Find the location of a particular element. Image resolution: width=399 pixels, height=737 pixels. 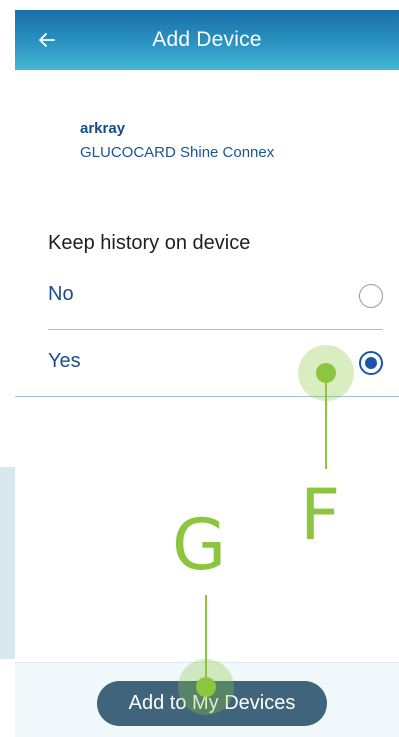

radio-selected-dot is located at coordinates (371, 363).